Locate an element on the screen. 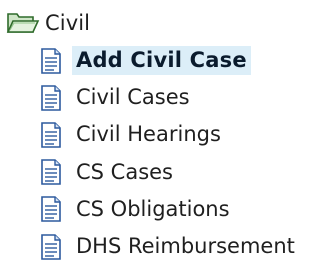 The image size is (333, 266). open-folder-icon is located at coordinates (23, 23).